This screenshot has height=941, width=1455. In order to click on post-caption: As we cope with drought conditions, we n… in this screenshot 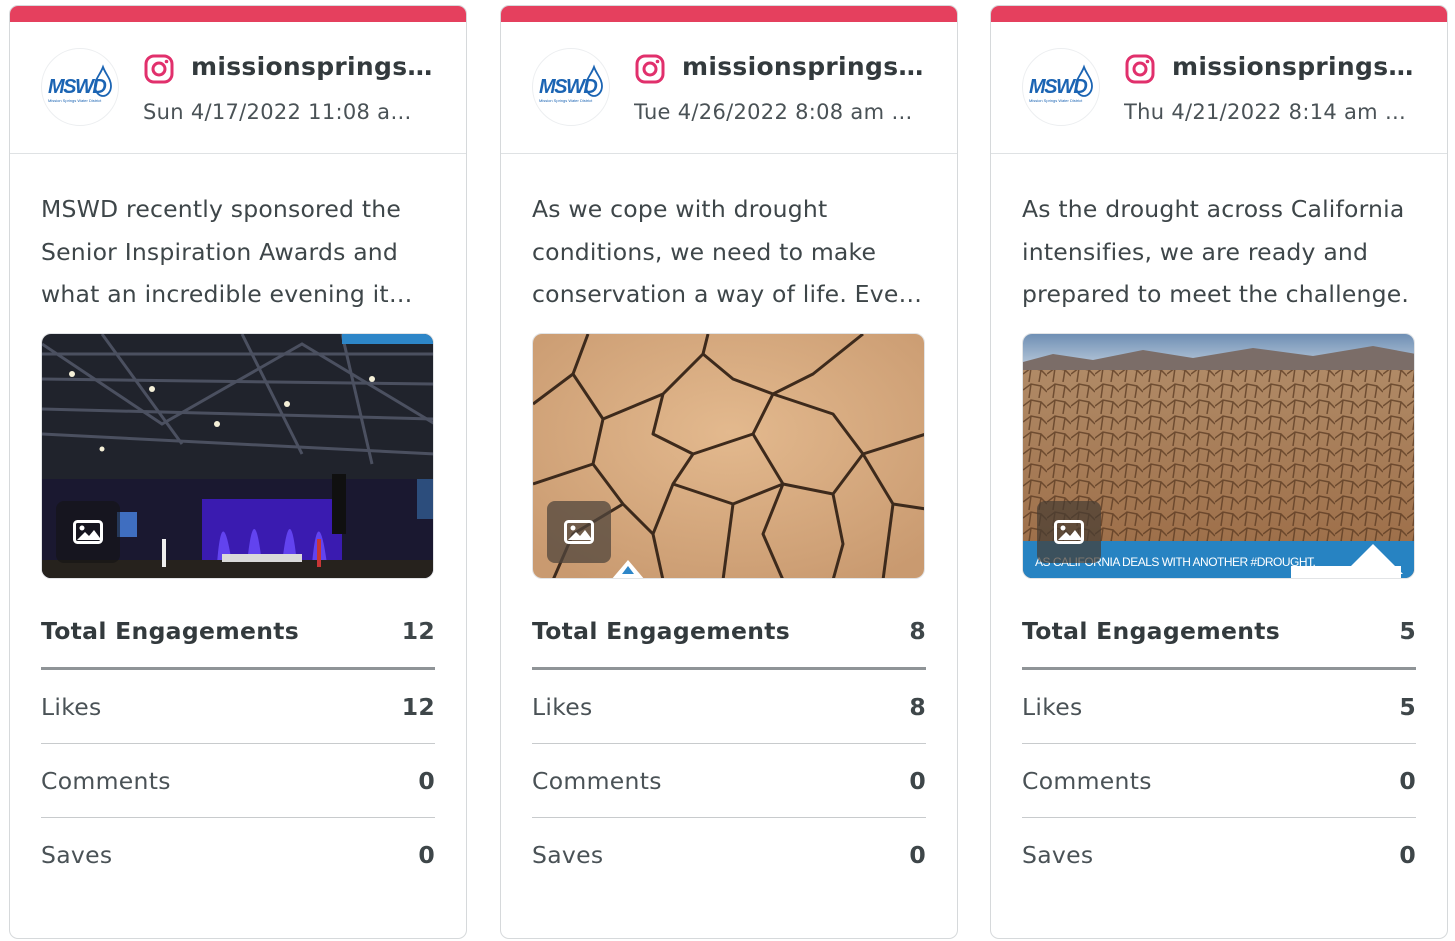, I will do `click(727, 251)`.